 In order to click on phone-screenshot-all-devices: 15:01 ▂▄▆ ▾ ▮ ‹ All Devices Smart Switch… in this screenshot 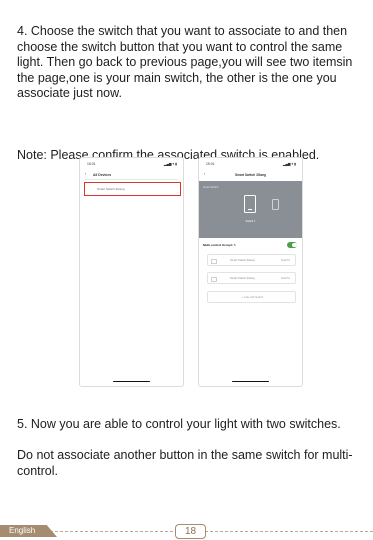, I will do `click(131, 272)`.